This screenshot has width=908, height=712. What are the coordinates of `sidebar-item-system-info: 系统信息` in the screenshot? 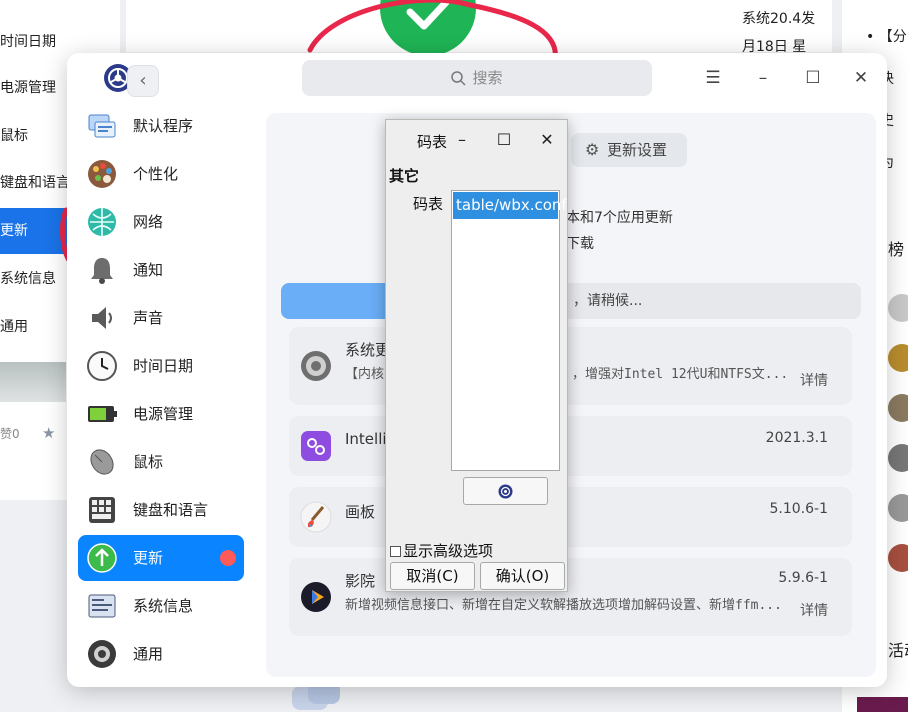 It's located at (161, 606).